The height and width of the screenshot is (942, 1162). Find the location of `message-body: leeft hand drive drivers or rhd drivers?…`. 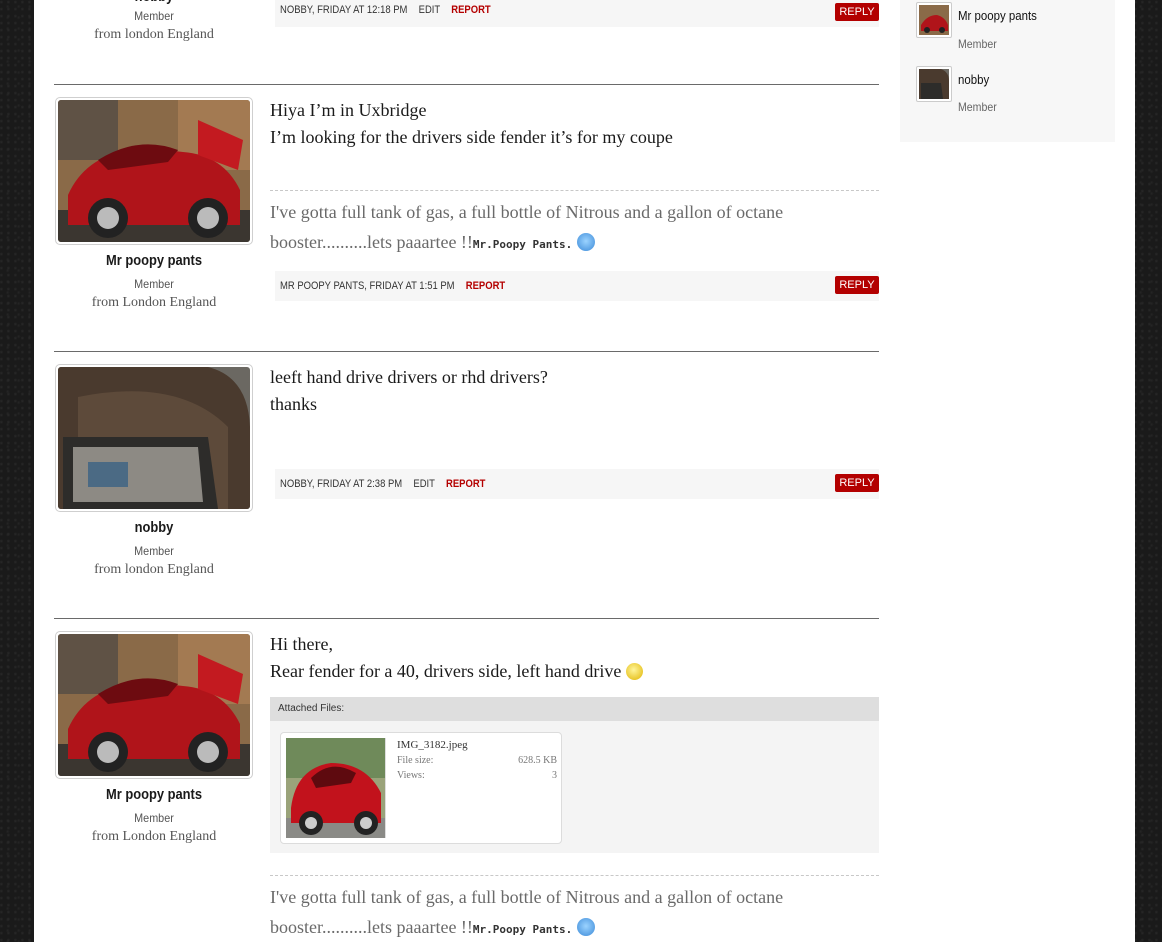

message-body: leeft hand drive drivers or rhd drivers?… is located at coordinates (574, 391).